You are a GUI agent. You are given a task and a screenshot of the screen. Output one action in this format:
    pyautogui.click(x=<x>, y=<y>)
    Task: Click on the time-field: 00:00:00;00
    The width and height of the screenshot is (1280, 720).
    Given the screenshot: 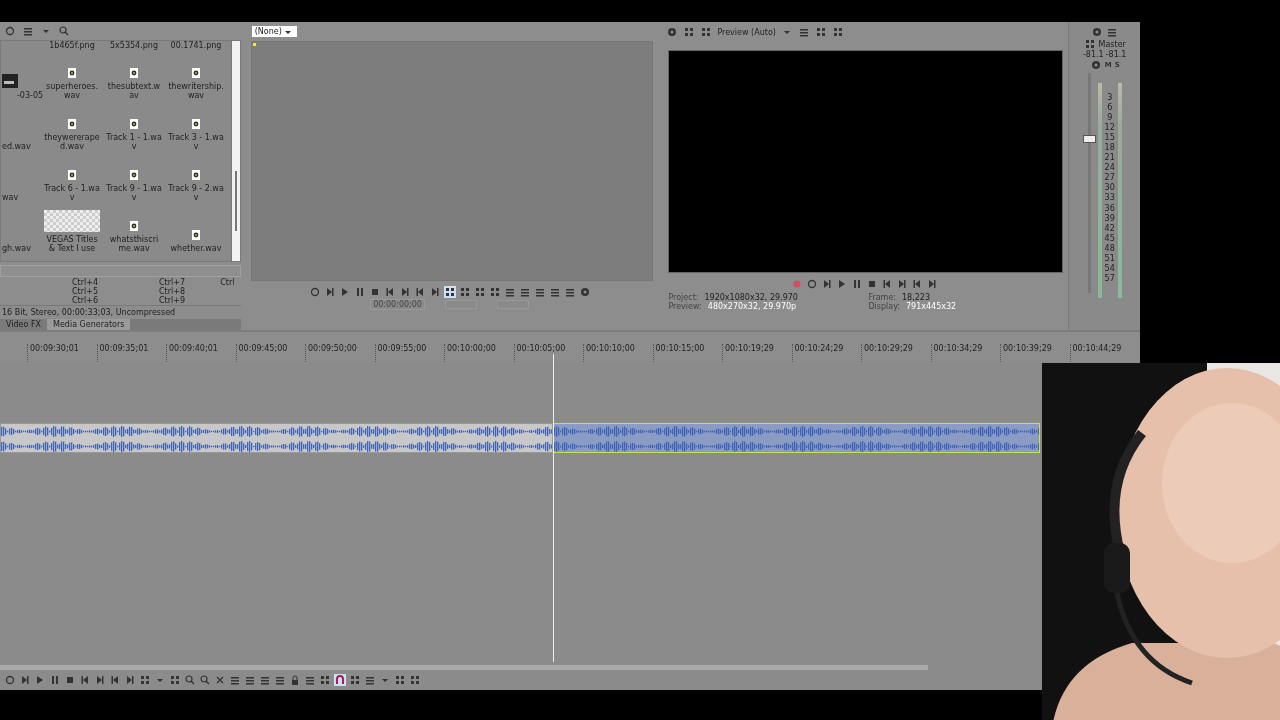 What is the action you would take?
    pyautogui.click(x=397, y=304)
    